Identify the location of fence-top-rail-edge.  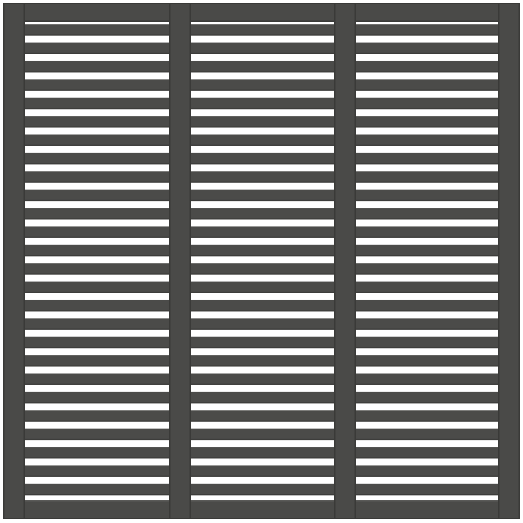
(261, 21).